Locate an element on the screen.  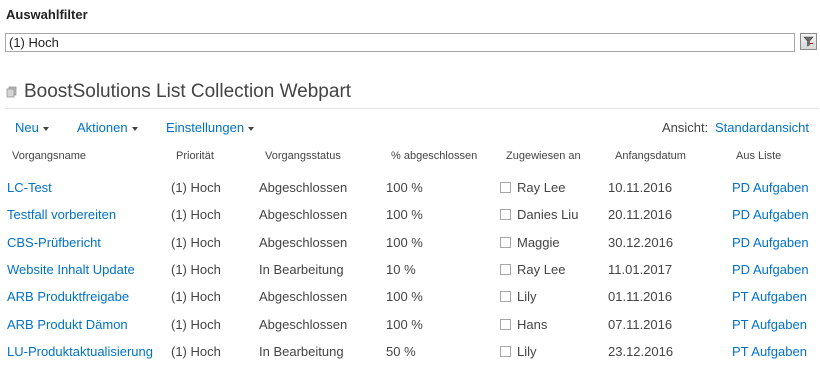
settings-menu: Einstellungen is located at coordinates (210, 127).